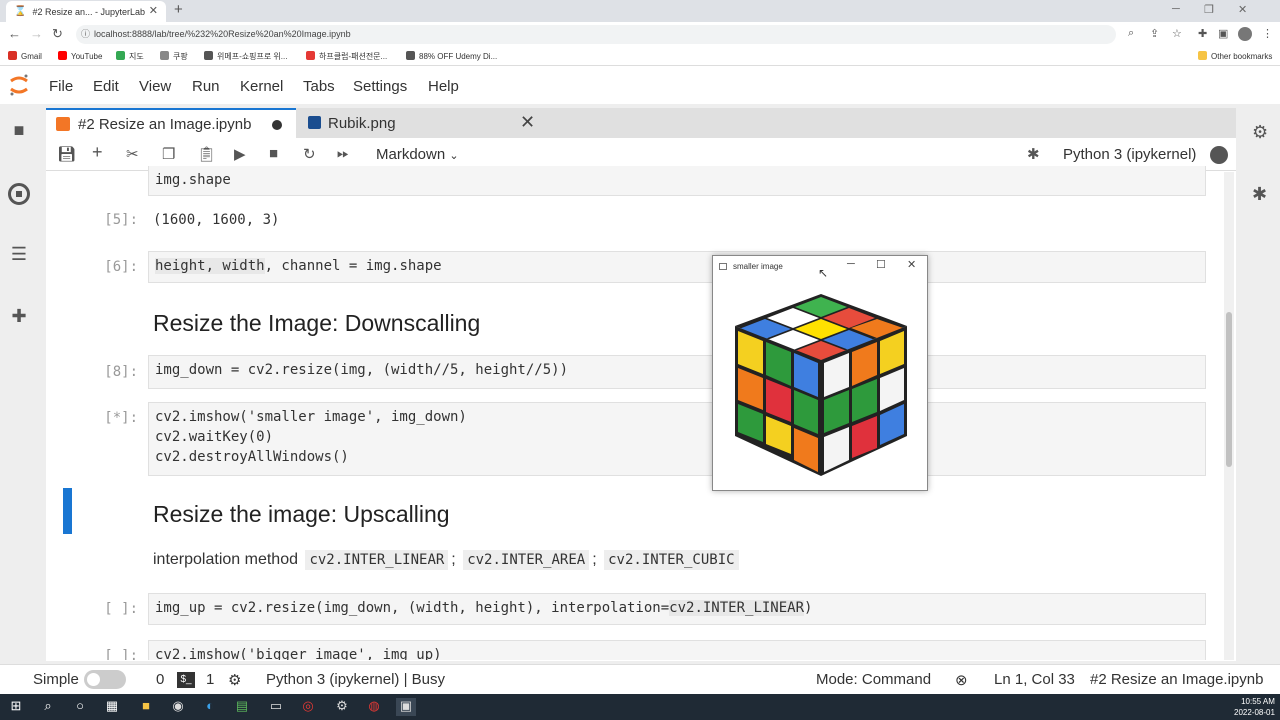 The height and width of the screenshot is (720, 1280). I want to click on cell-type-select: Markdown ⌄, so click(417, 154).